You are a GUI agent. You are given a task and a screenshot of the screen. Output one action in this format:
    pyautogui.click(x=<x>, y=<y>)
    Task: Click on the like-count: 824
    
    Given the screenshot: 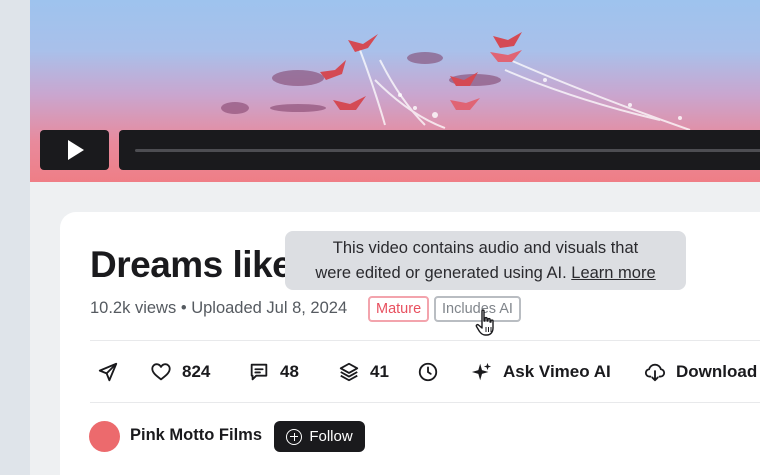 What is the action you would take?
    pyautogui.click(x=196, y=371)
    